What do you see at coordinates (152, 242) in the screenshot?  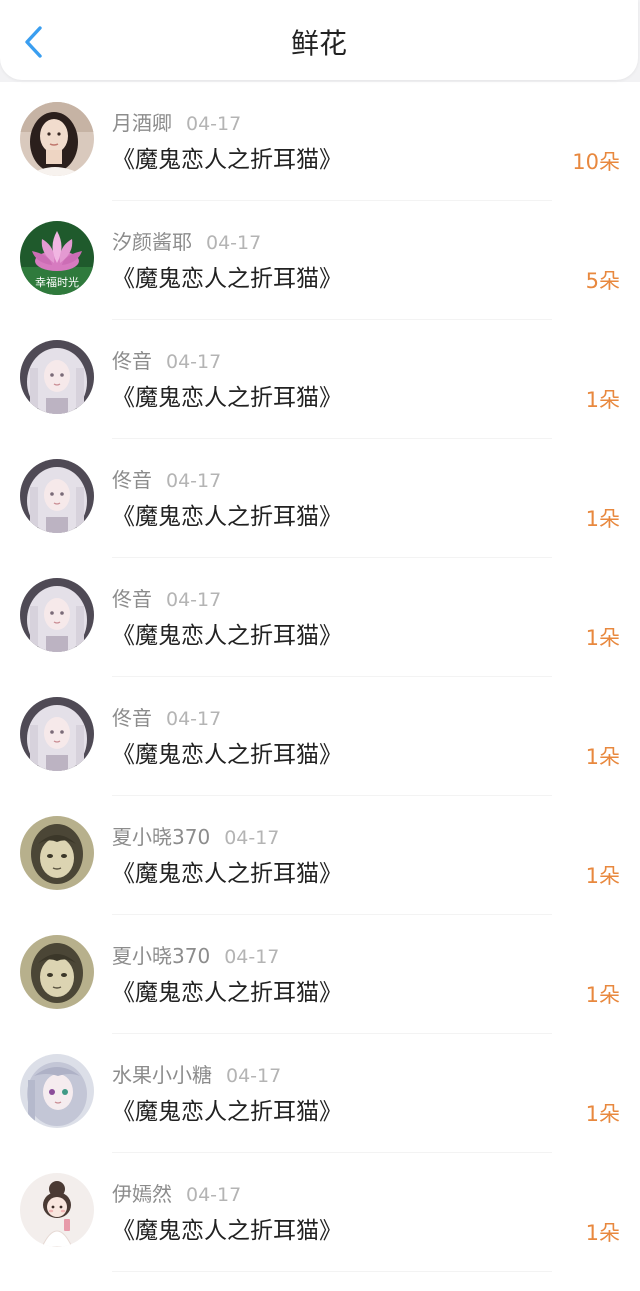 I see `user-name: 汐颜酱耶` at bounding box center [152, 242].